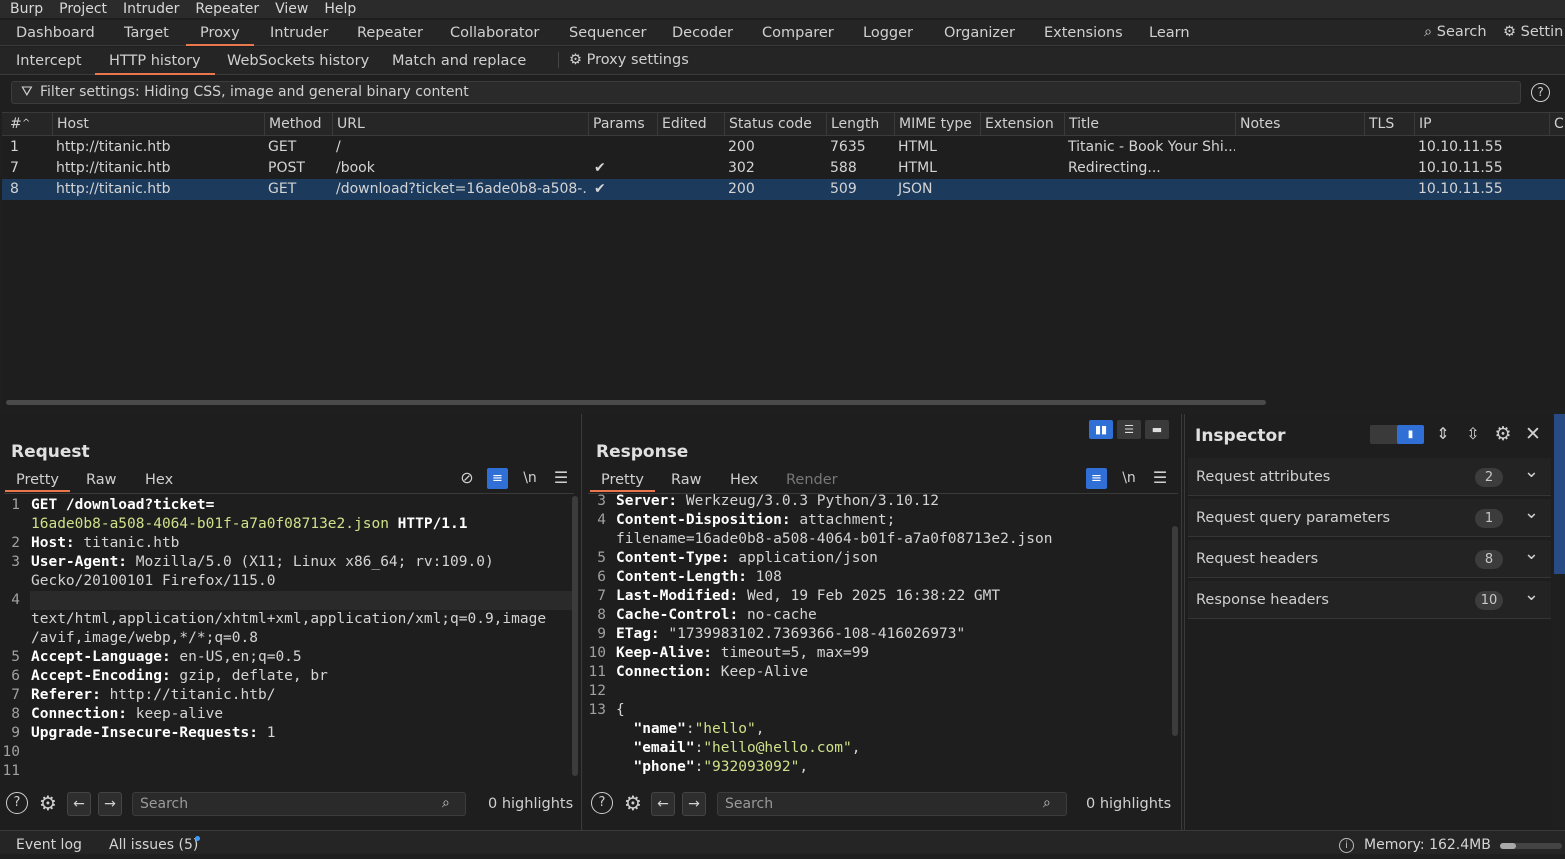  What do you see at coordinates (607, 33) in the screenshot?
I see `tab-sequencer: Sequencer` at bounding box center [607, 33].